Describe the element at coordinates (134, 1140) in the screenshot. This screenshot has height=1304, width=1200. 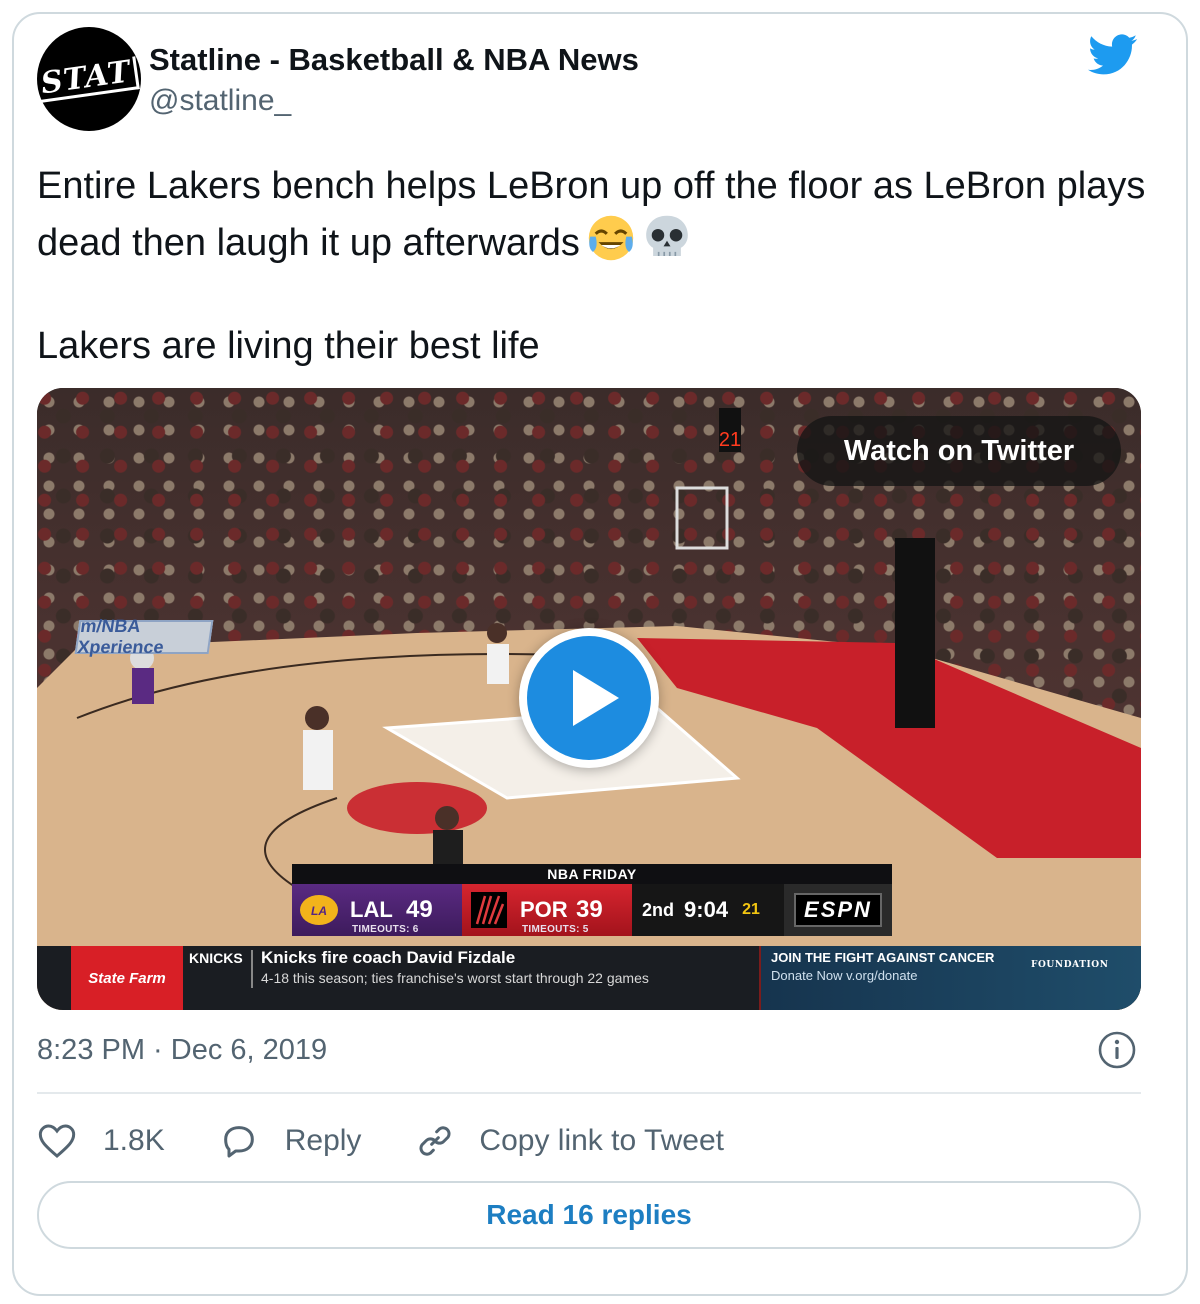
I see `like-count: 1.8K` at that location.